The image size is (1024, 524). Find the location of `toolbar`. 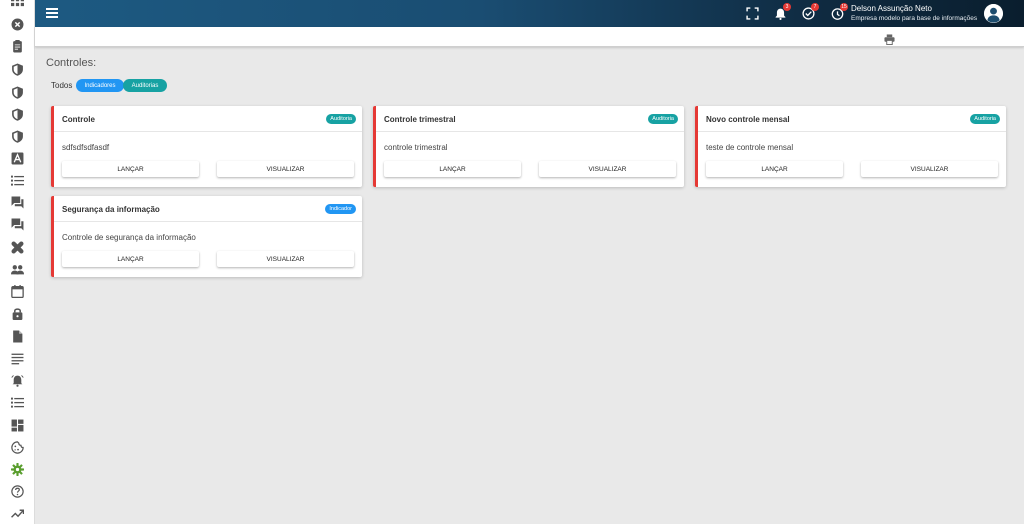

toolbar is located at coordinates (529, 37).